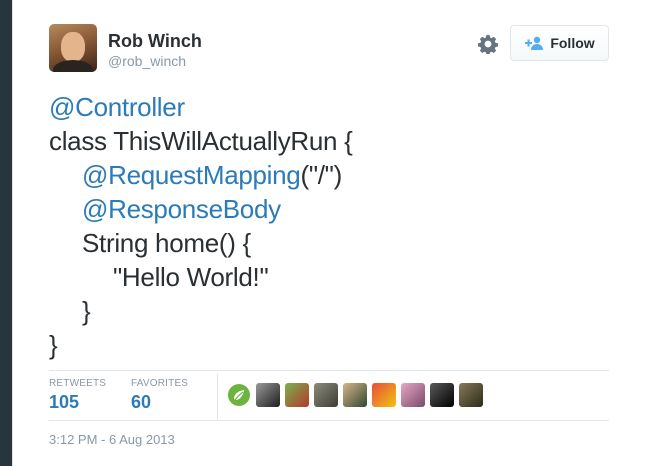 Image resolution: width=645 pixels, height=466 pixels. What do you see at coordinates (117, 107) in the screenshot?
I see `annotation-link: @Controller` at bounding box center [117, 107].